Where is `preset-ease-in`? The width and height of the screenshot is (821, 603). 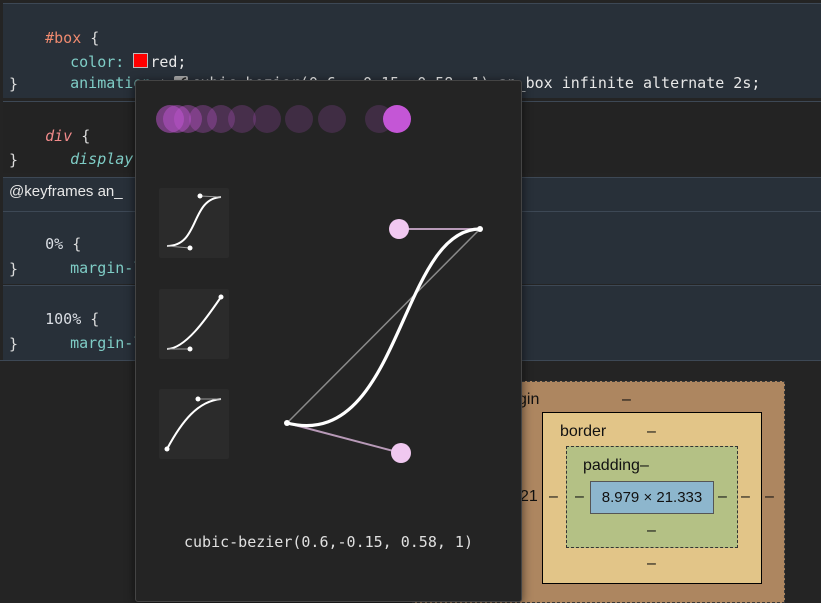 preset-ease-in is located at coordinates (194, 324).